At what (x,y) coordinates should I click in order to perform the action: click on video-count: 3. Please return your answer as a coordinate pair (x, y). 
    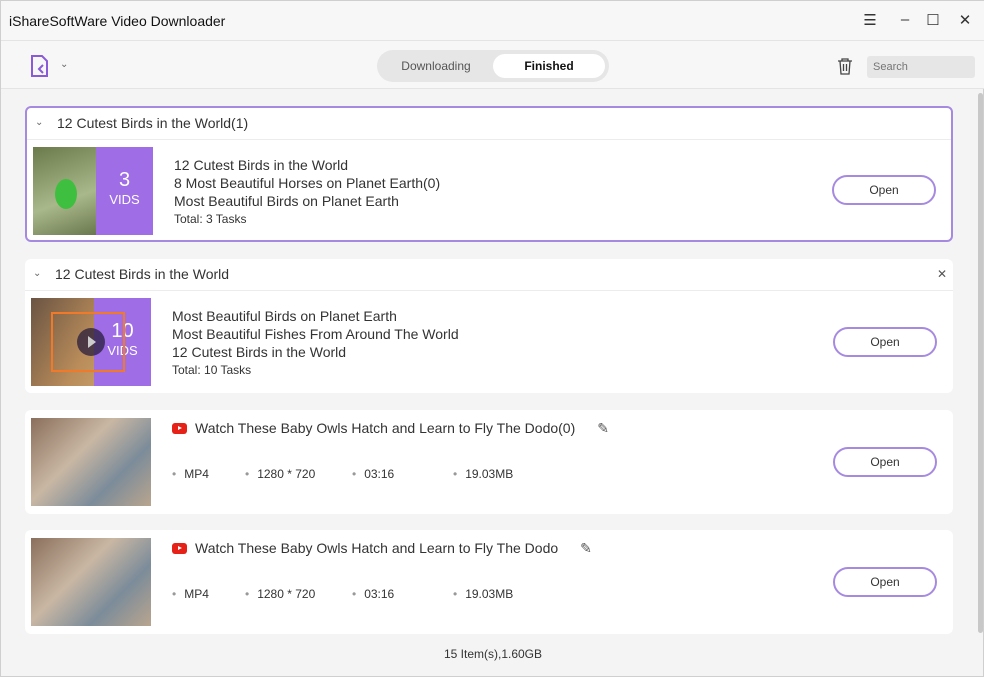
    Looking at the image, I should click on (124, 180).